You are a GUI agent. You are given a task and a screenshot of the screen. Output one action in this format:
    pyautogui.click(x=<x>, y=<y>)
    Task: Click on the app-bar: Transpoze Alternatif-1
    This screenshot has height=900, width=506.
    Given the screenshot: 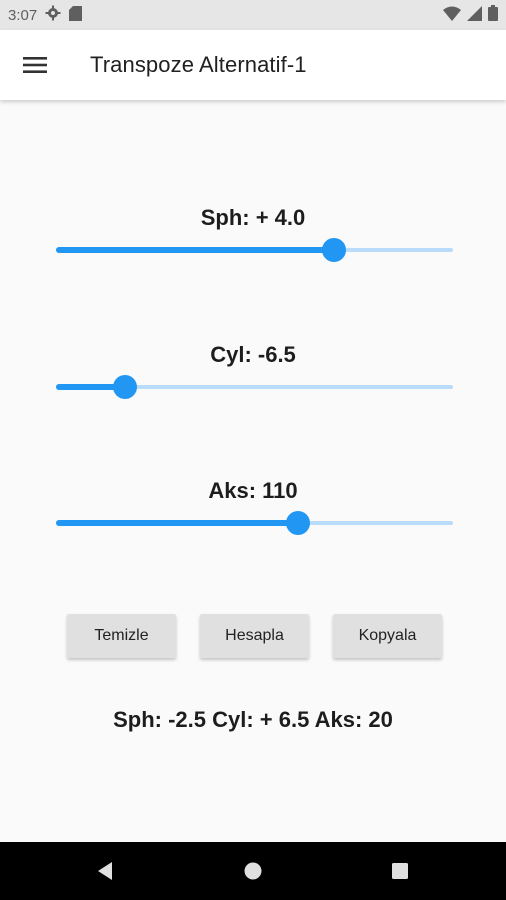 What is the action you would take?
    pyautogui.click(x=253, y=65)
    